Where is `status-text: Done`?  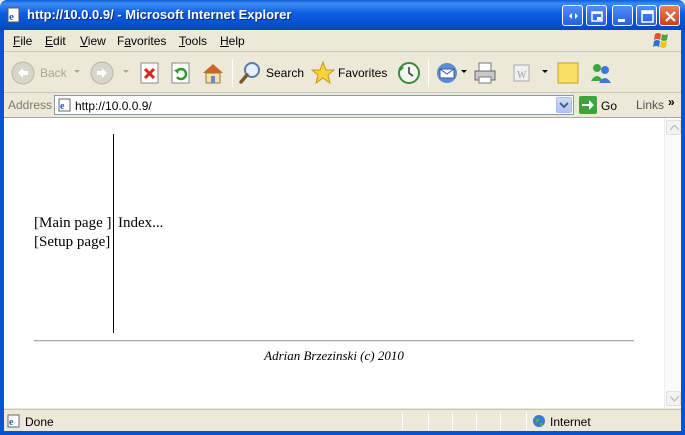 status-text: Done is located at coordinates (39, 422).